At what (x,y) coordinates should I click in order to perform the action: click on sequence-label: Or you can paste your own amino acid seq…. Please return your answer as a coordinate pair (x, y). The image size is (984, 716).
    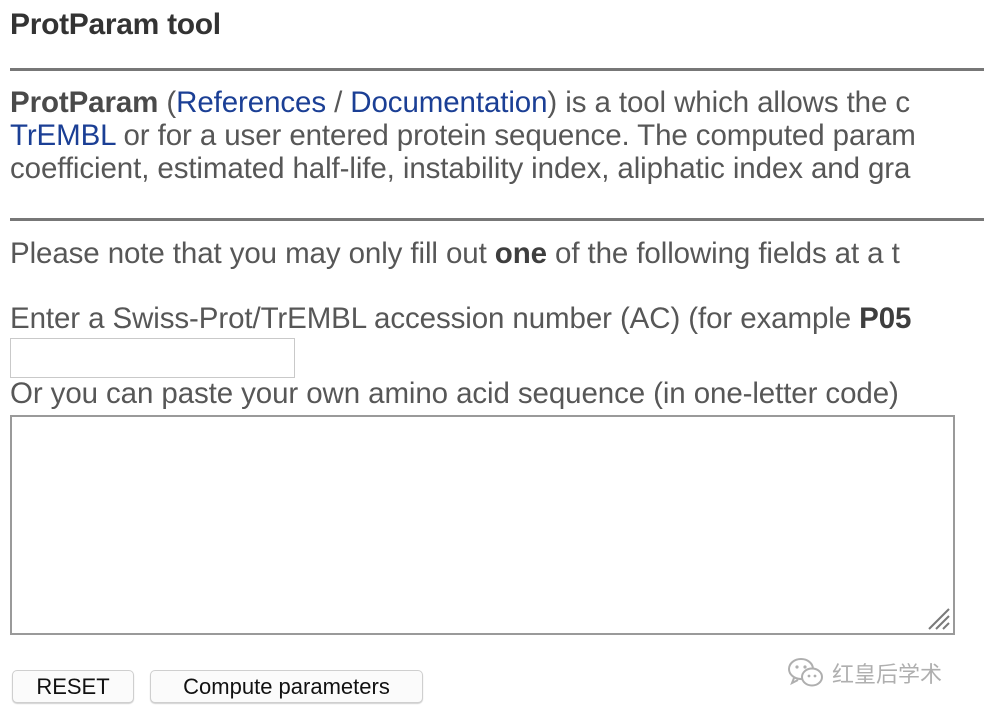
    Looking at the image, I should click on (454, 393).